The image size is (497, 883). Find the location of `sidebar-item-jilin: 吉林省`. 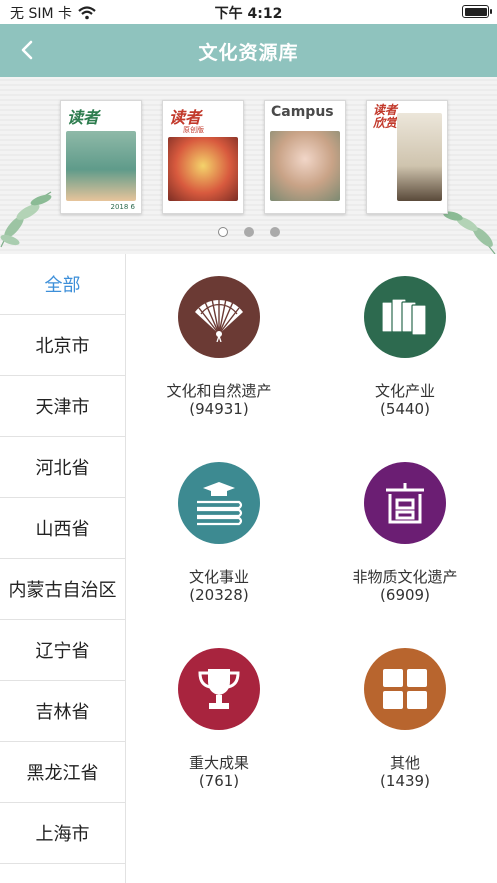

sidebar-item-jilin: 吉林省 is located at coordinates (62, 711).